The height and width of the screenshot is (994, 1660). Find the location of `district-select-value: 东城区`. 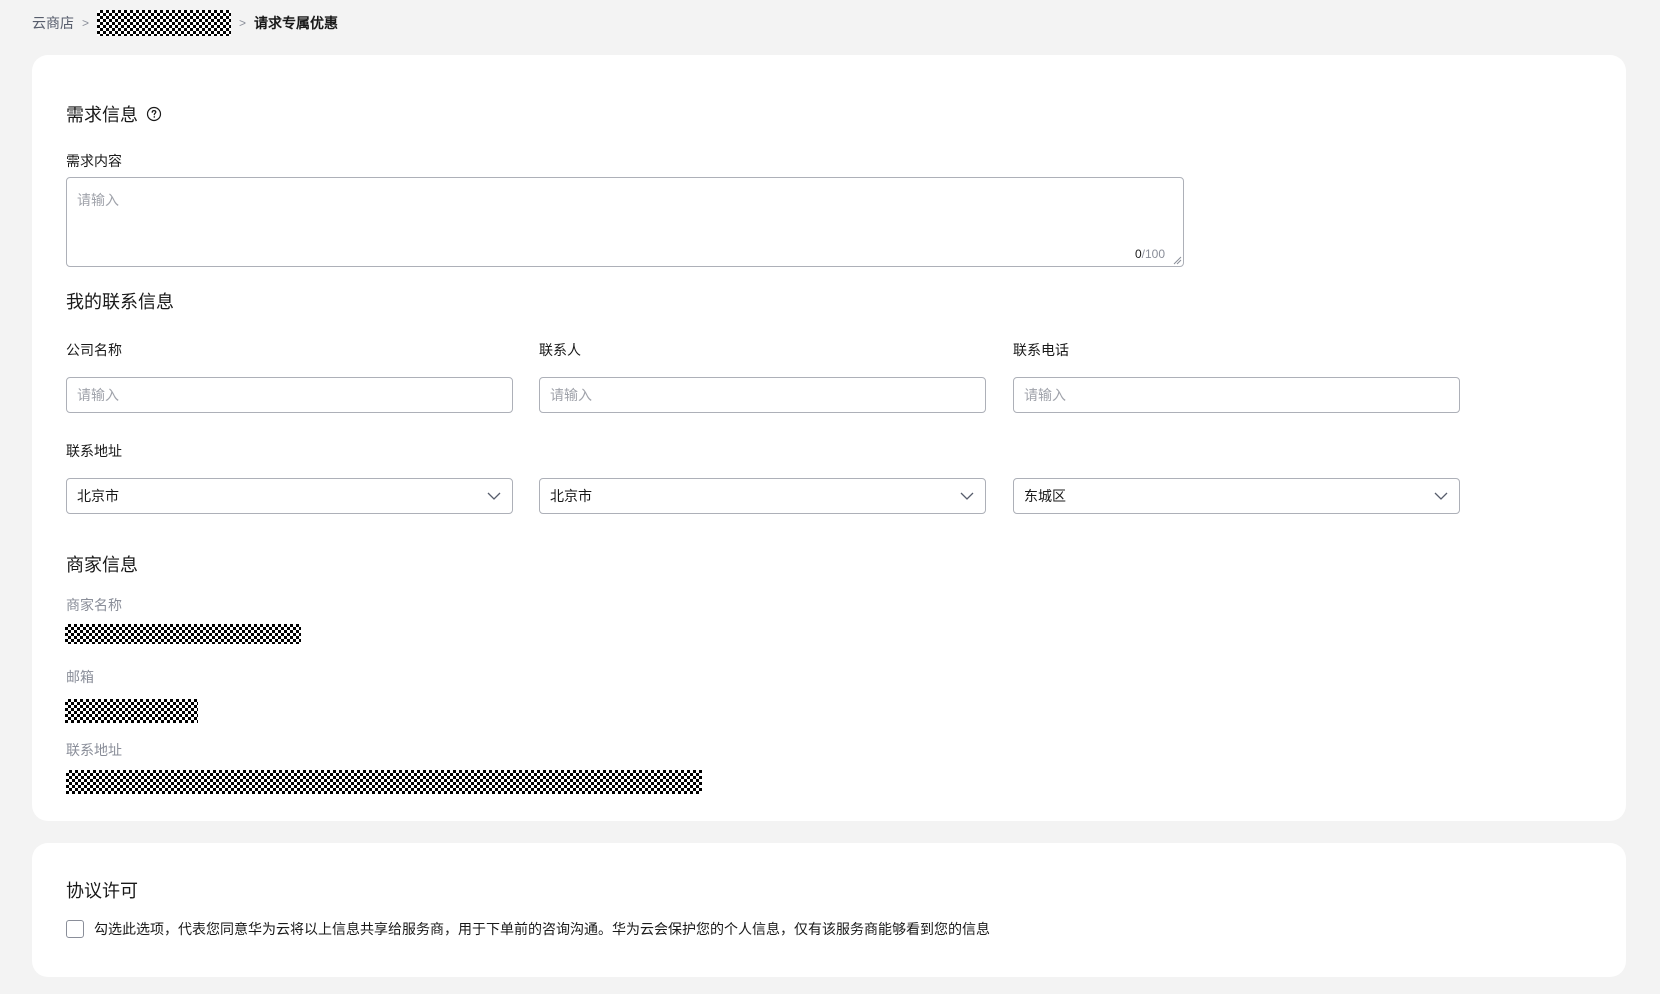

district-select-value: 东城区 is located at coordinates (1045, 496).